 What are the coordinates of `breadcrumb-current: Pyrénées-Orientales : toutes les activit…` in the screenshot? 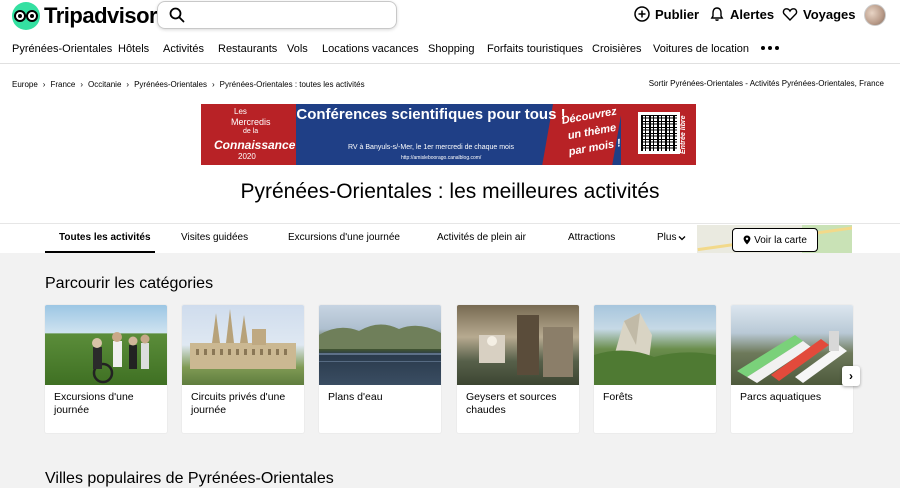 It's located at (292, 84).